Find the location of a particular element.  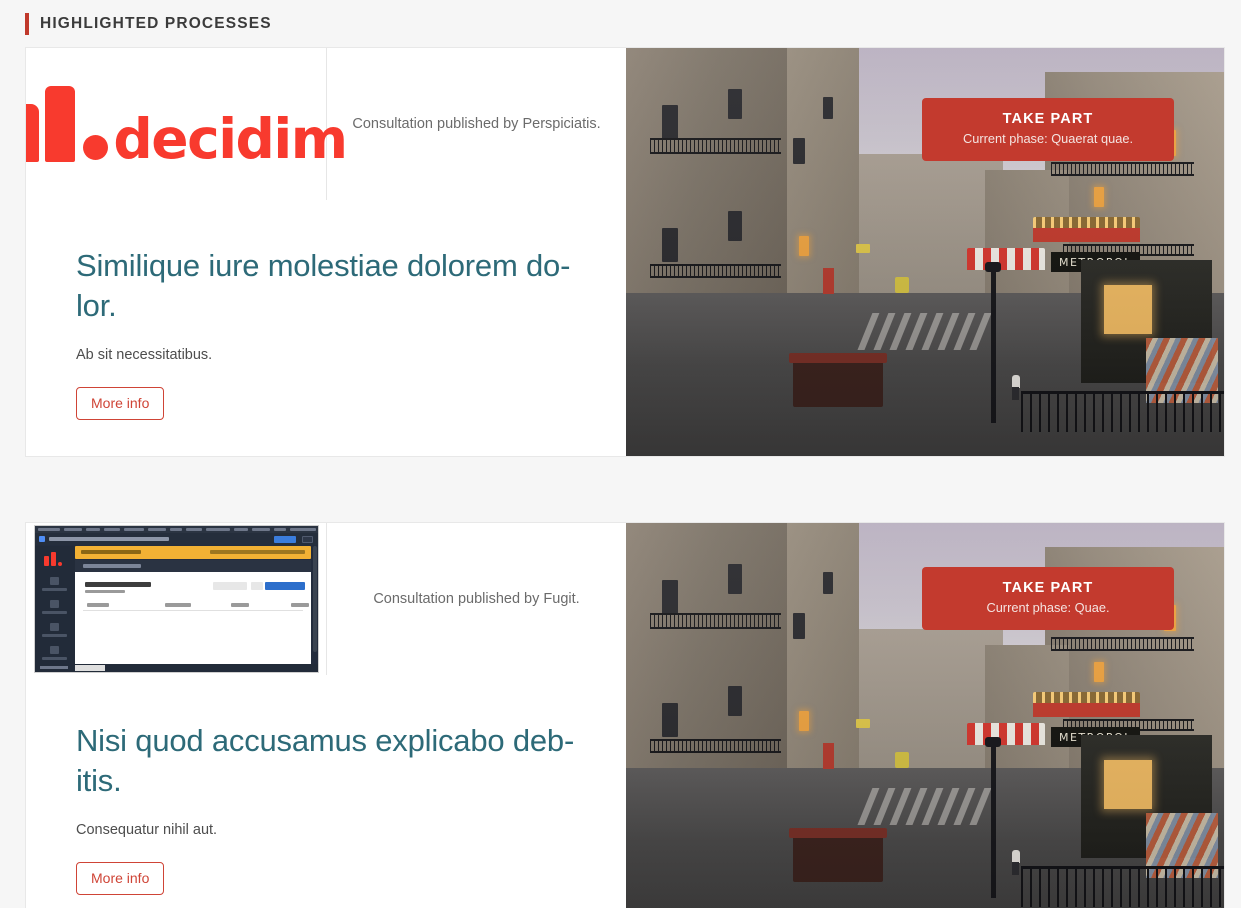

process-title: Nisi quod accusamus explicabo deb­itis. is located at coordinates (326, 760).